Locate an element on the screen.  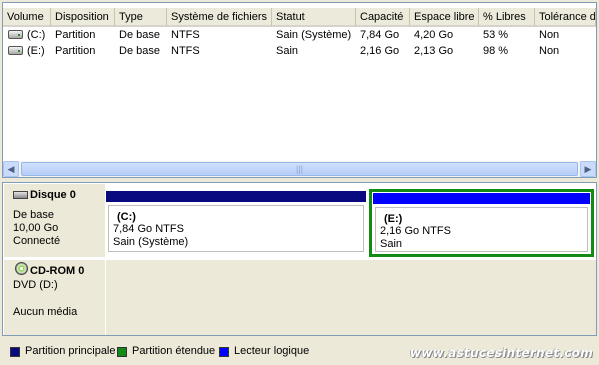
column-header-fault-tolerance: Tolérance de is located at coordinates (565, 17).